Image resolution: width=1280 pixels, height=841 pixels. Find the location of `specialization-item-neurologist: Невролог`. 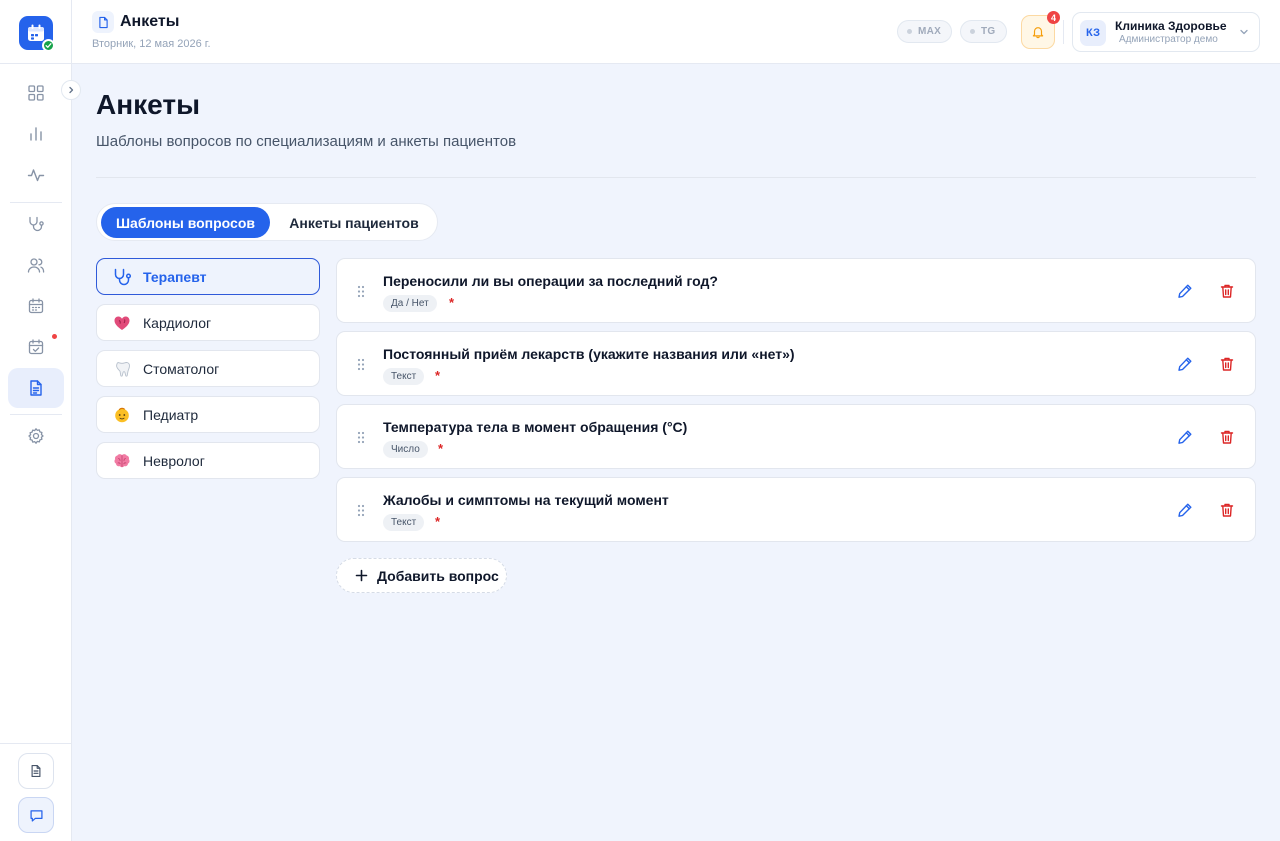

specialization-item-neurologist: Невролог is located at coordinates (208, 460).